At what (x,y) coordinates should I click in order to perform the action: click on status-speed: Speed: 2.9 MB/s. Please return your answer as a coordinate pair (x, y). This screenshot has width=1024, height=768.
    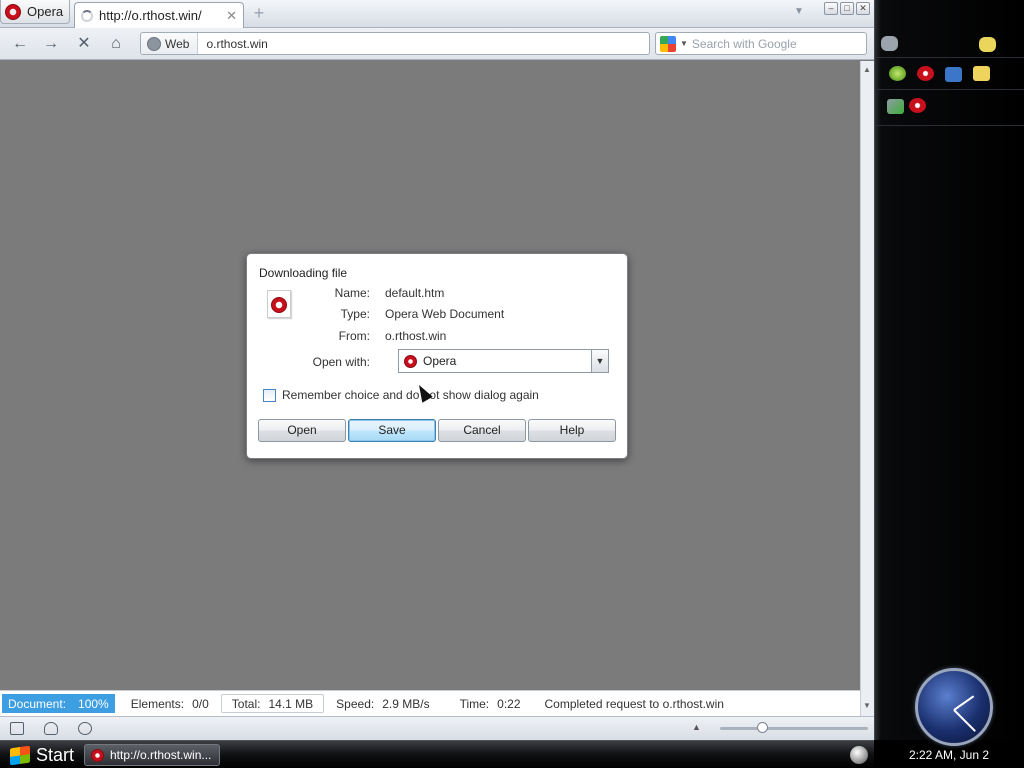
    Looking at the image, I should click on (382, 703).